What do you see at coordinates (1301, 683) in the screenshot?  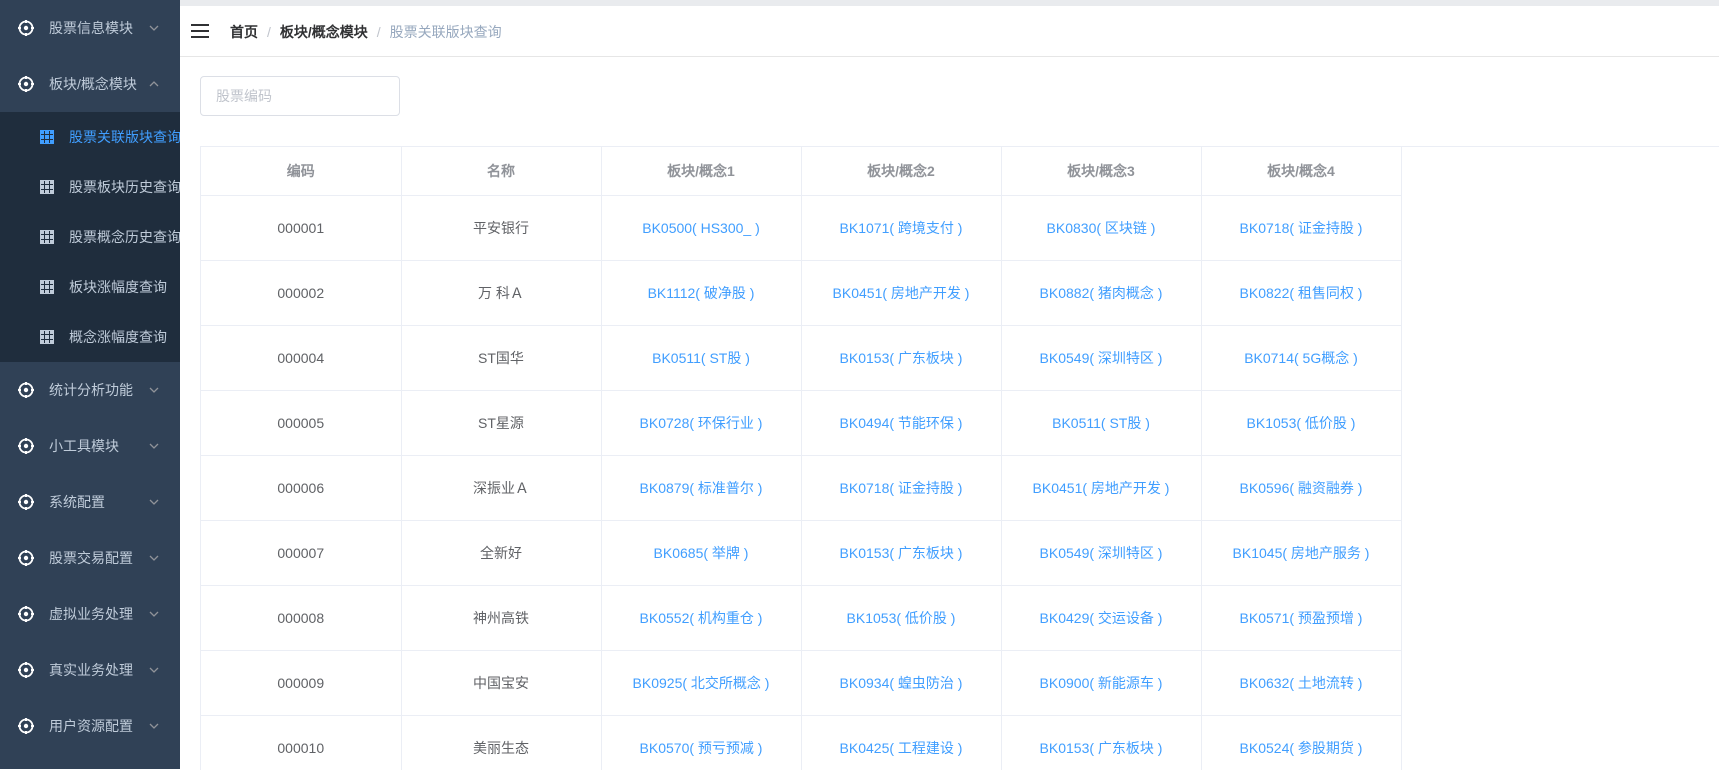 I see `sector-link-cell: BK0632( 土地流转 )` at bounding box center [1301, 683].